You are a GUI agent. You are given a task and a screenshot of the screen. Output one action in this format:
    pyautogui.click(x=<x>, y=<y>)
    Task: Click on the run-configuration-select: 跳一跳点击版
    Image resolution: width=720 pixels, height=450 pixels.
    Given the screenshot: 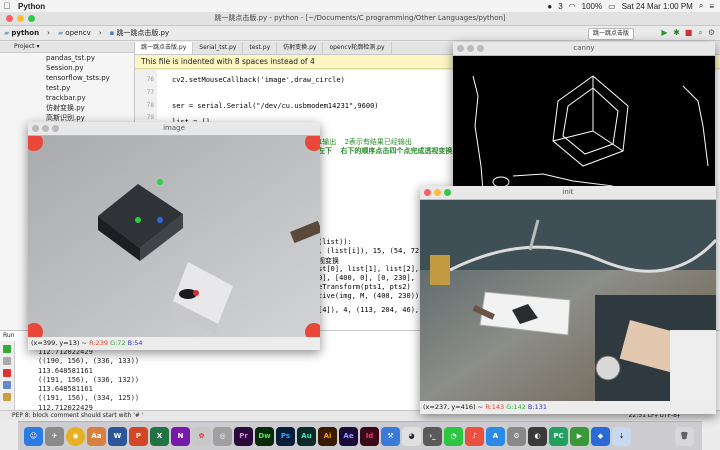 What is the action you would take?
    pyautogui.click(x=611, y=34)
    